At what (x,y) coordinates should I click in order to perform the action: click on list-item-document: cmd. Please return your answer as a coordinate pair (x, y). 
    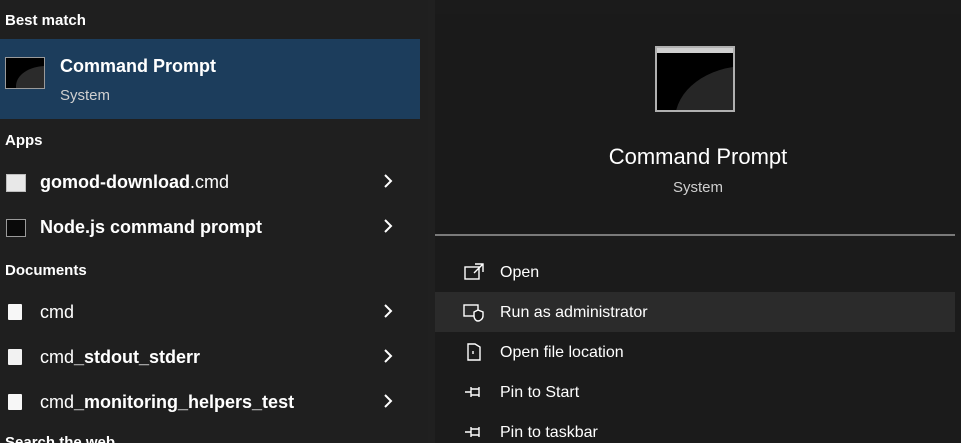
    Looking at the image, I should click on (210, 312).